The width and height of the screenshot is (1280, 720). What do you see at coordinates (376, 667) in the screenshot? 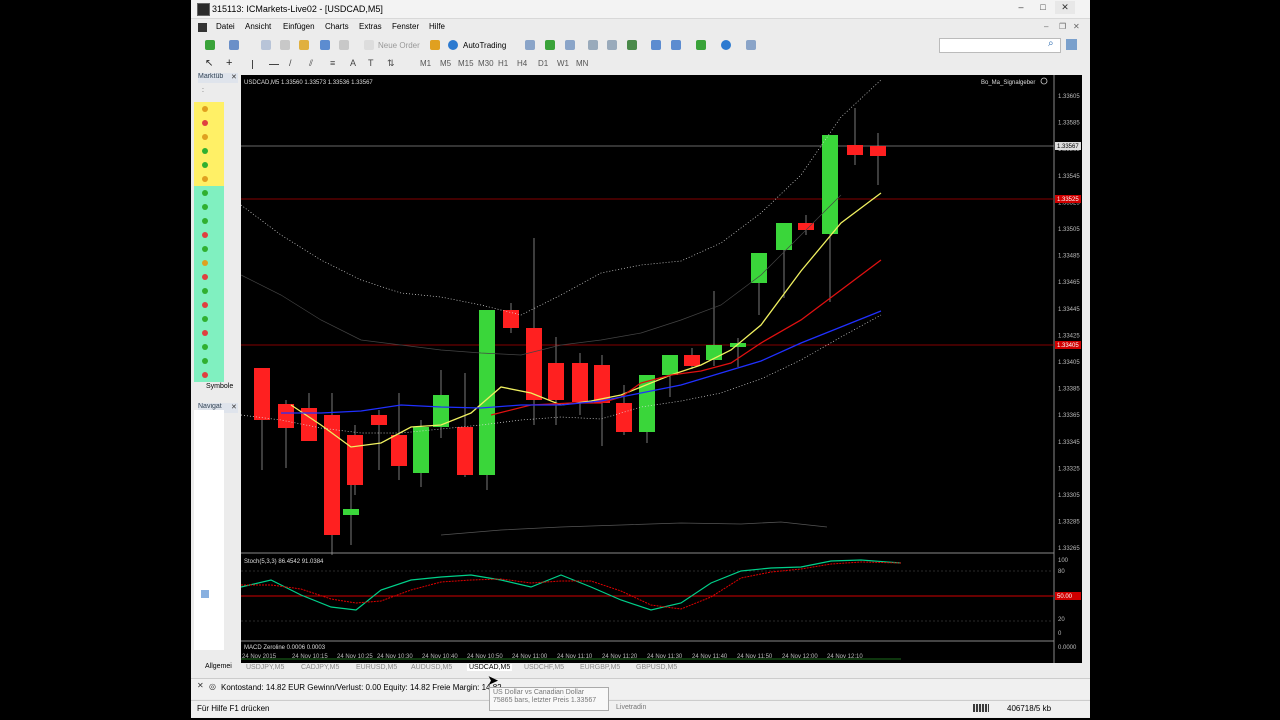
I see `chart-tab: EURUSD,M5` at bounding box center [376, 667].